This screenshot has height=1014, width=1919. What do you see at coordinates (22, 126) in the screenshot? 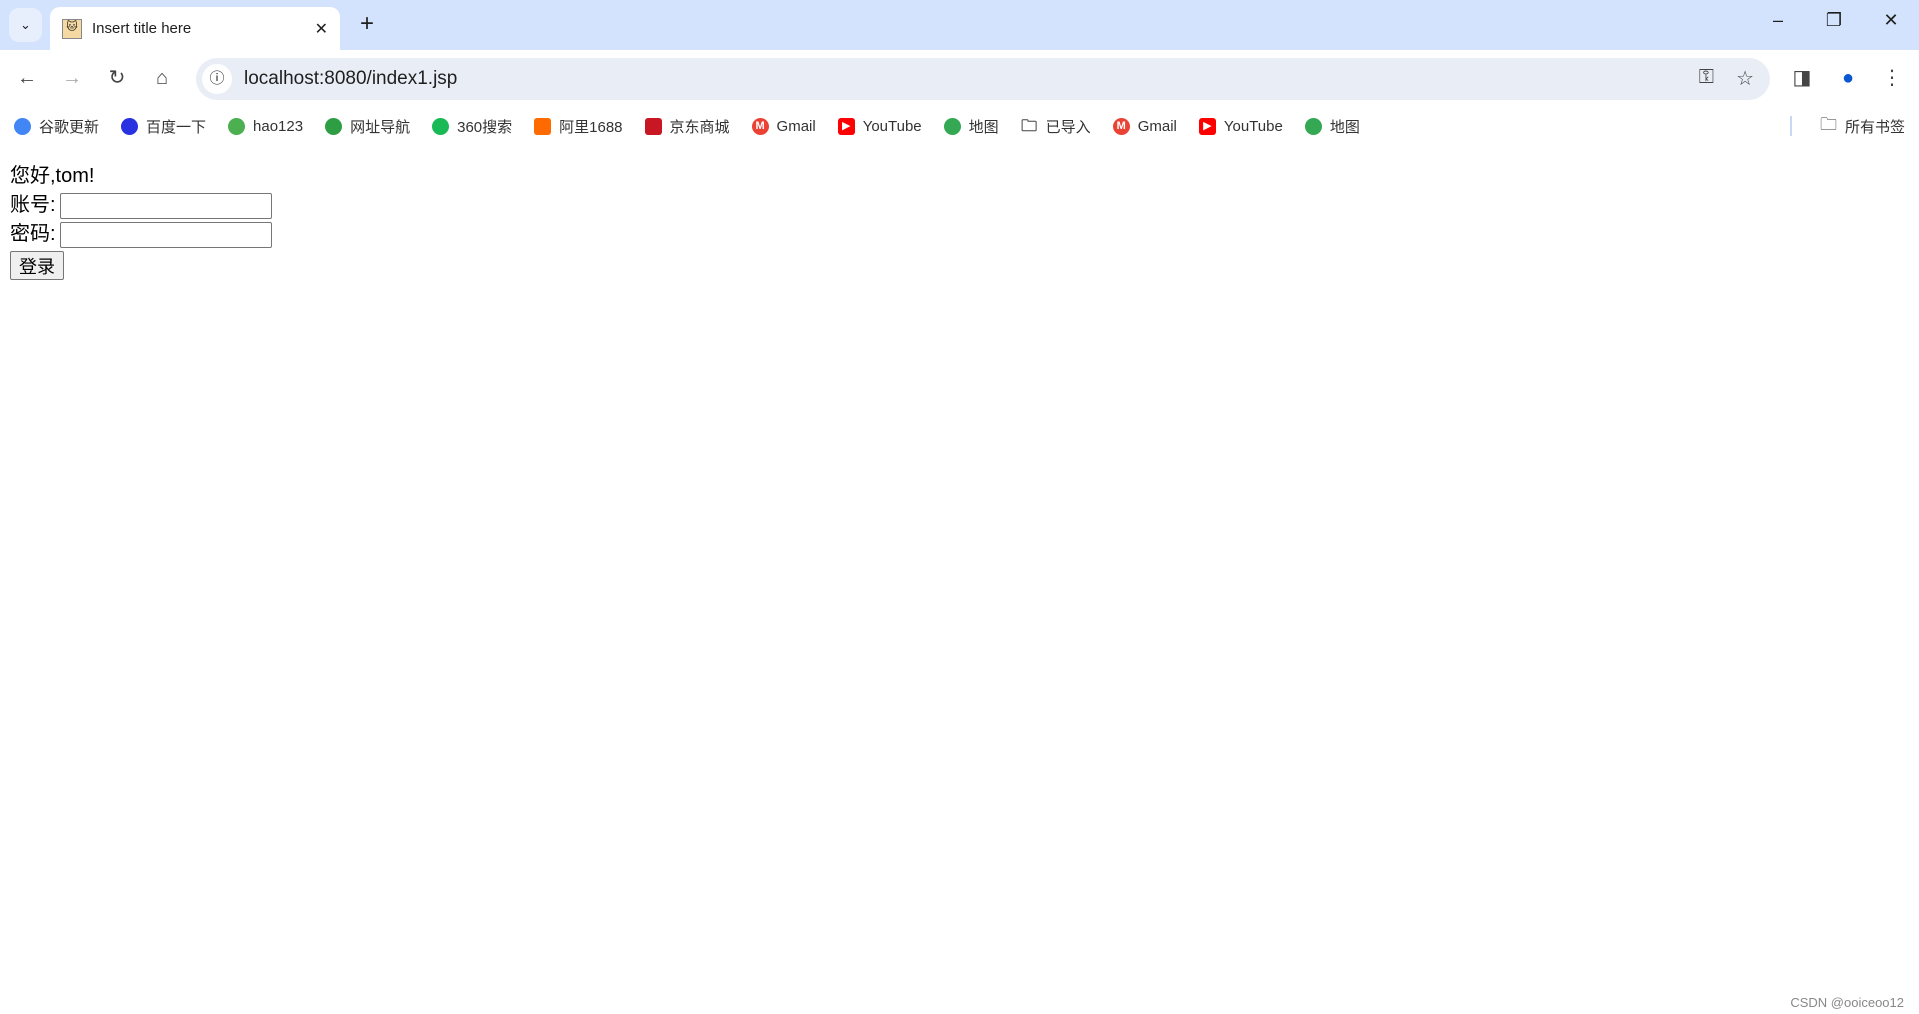
I see `chrome-icon` at bounding box center [22, 126].